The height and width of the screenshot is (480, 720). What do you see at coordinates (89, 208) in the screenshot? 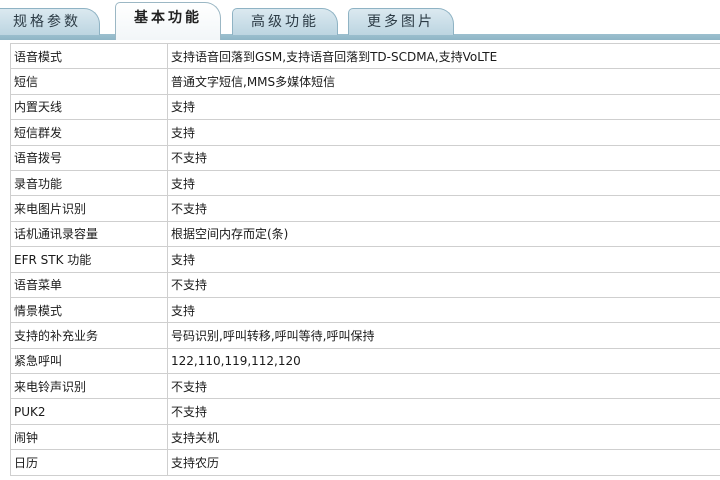
I see `row-label: 来电图片识别` at bounding box center [89, 208].